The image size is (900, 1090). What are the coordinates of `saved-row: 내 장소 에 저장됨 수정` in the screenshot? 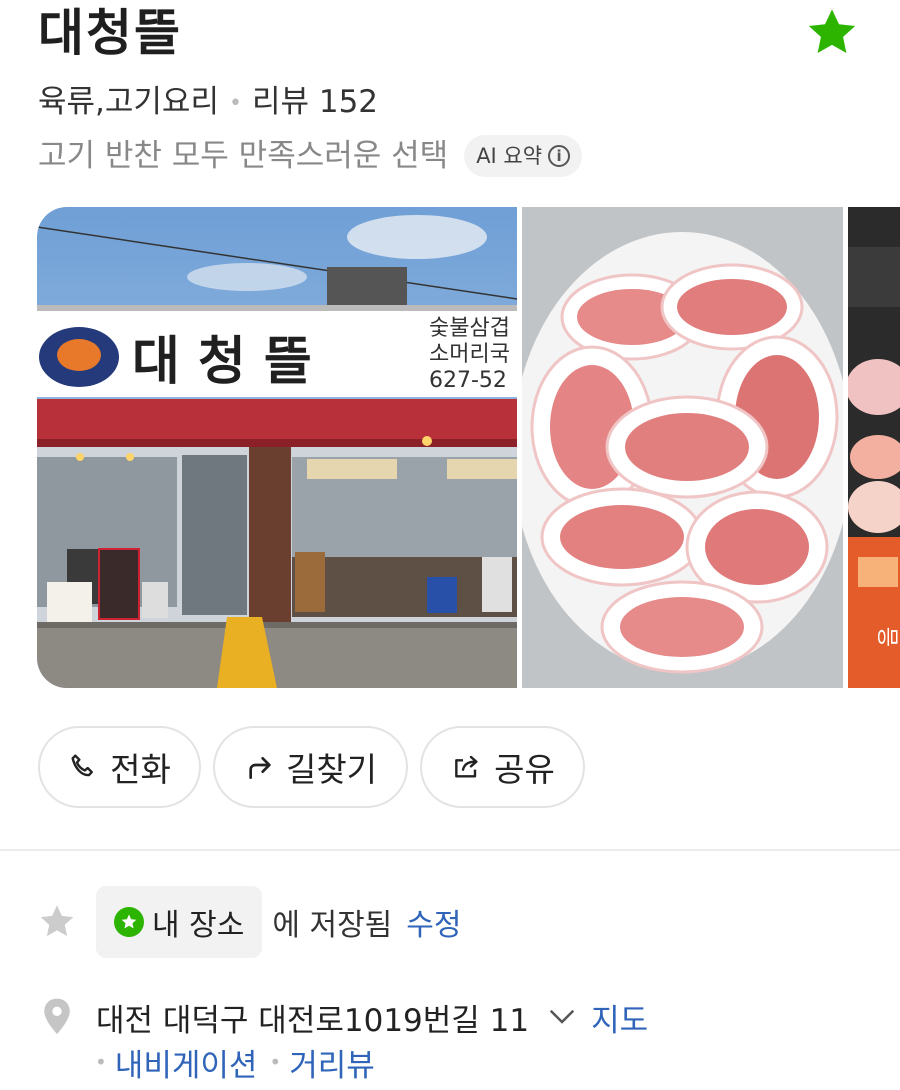 It's located at (249, 922).